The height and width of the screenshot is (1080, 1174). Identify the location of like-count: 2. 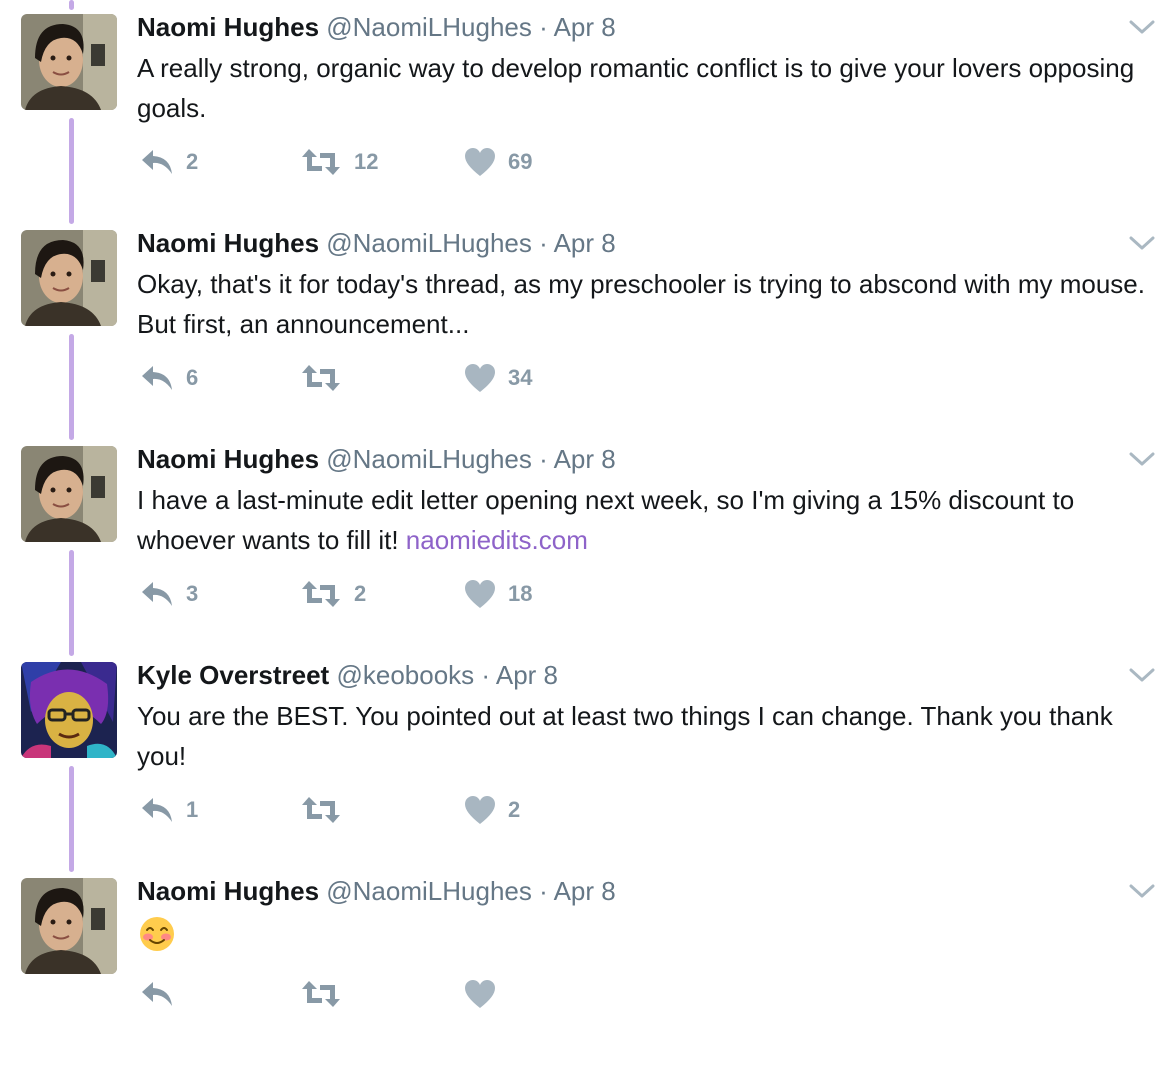
(514, 809).